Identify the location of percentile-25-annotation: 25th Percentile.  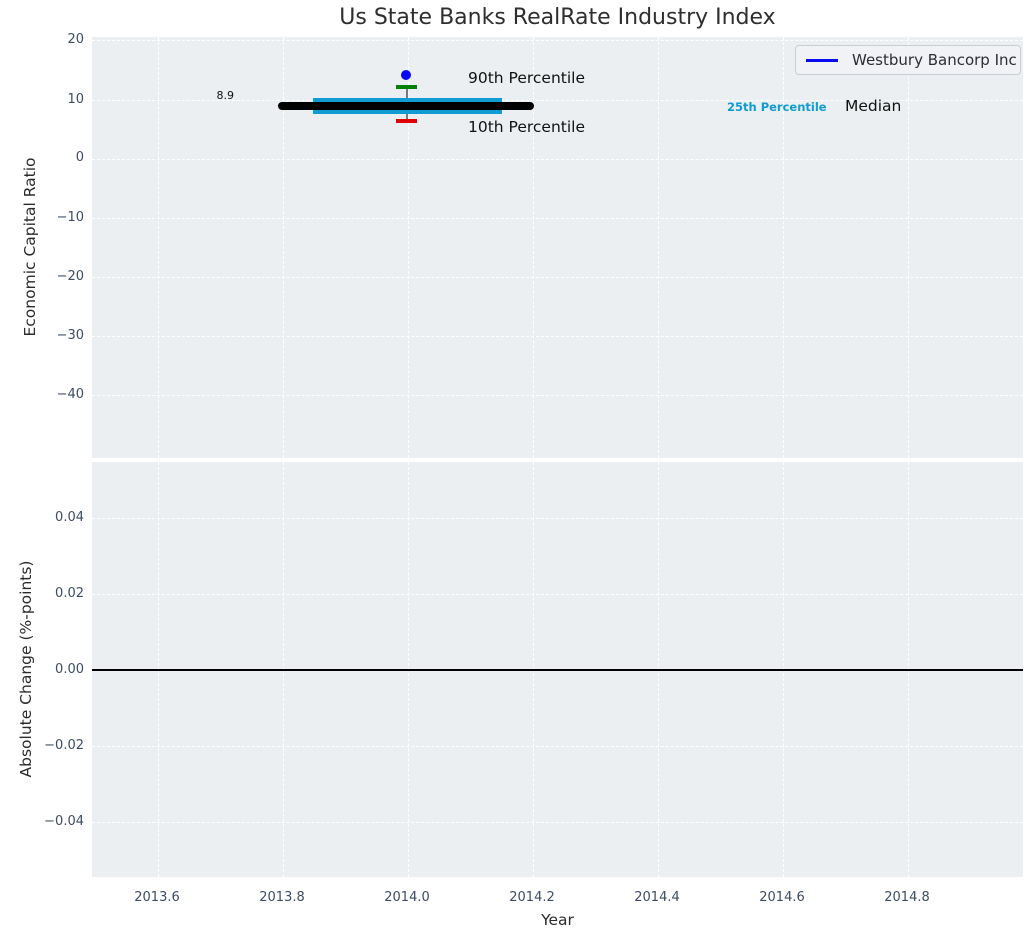
(777, 107).